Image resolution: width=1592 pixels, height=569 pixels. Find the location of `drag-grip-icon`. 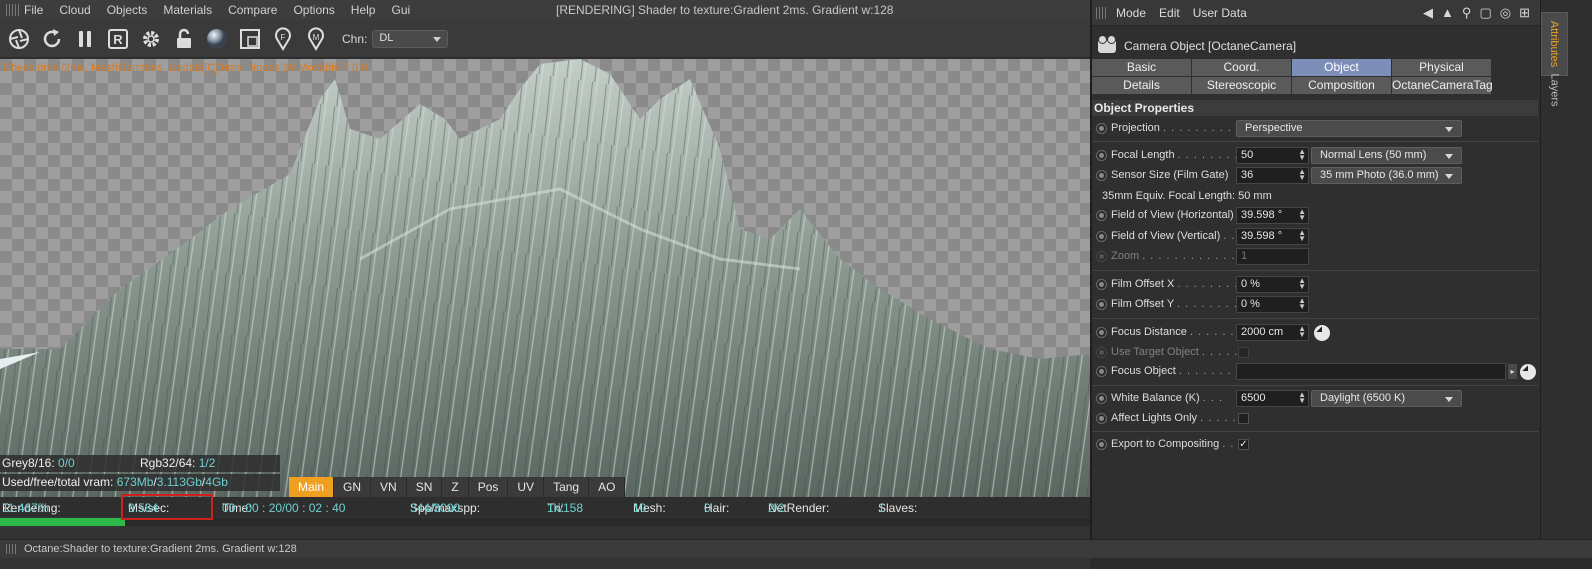

drag-grip-icon is located at coordinates (13, 10).